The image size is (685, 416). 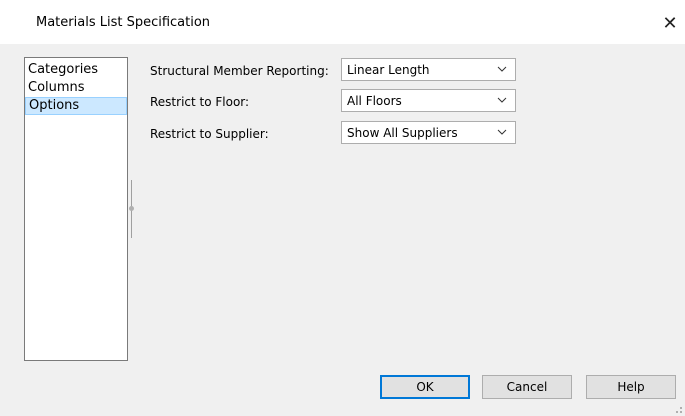 What do you see at coordinates (200, 102) in the screenshot?
I see `restrict-to-floor-label: Restrict to Floor:` at bounding box center [200, 102].